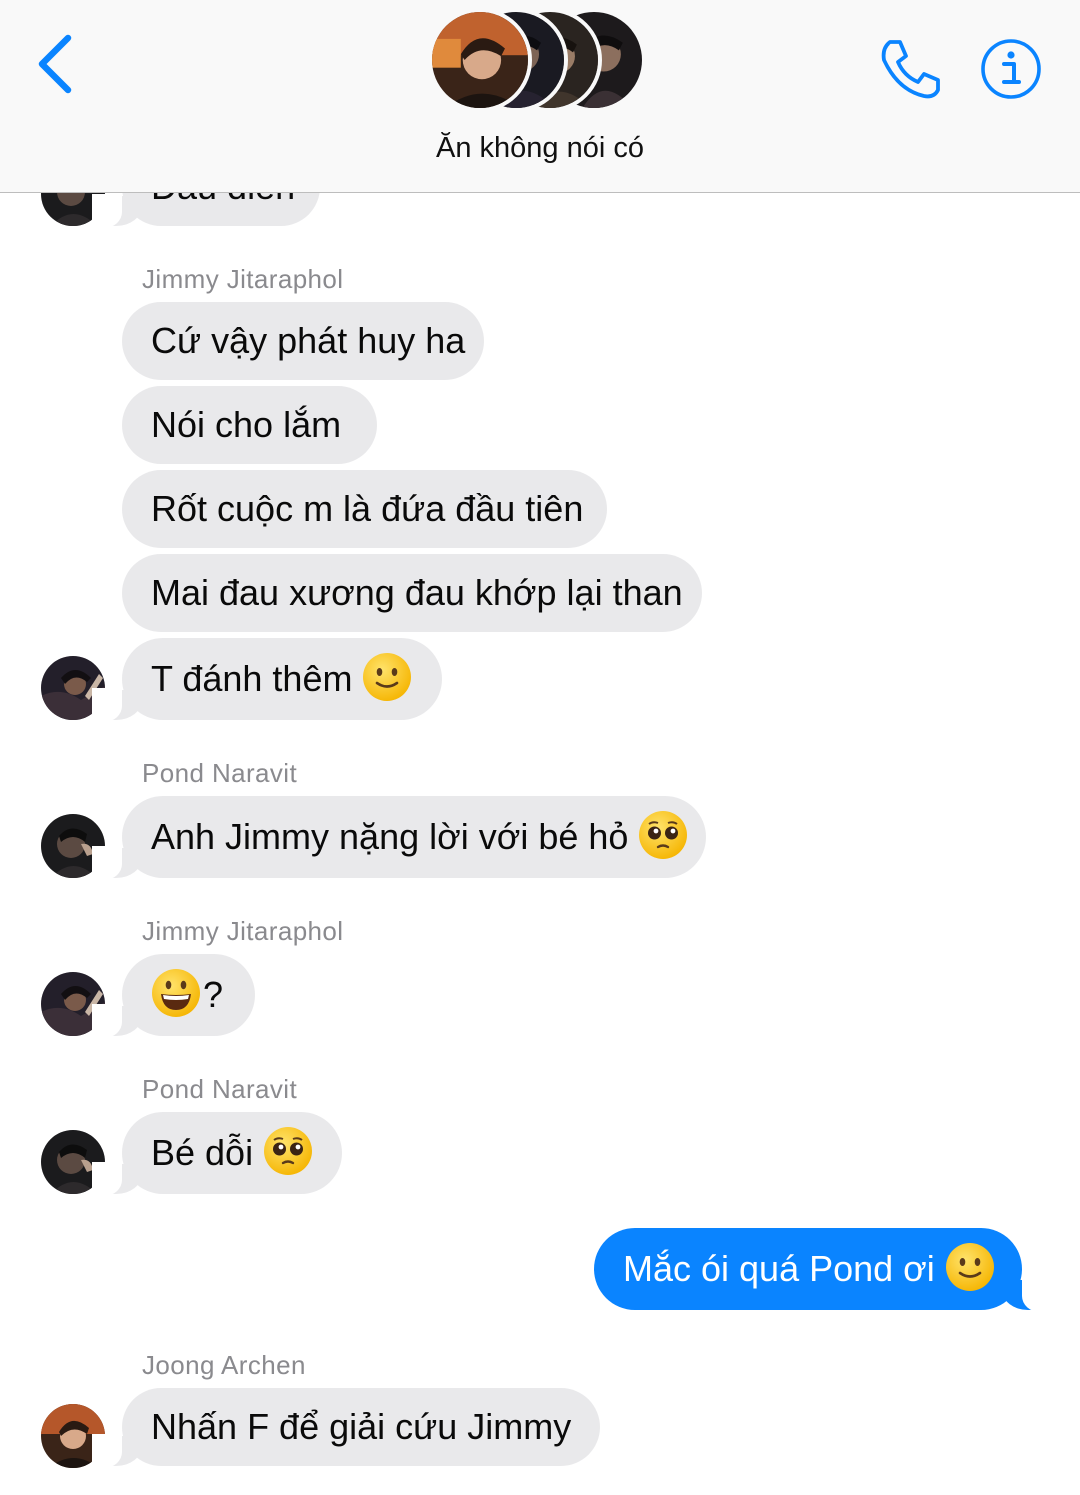 The image size is (1080, 1495). What do you see at coordinates (176, 993) in the screenshot?
I see `grinning-face-icon` at bounding box center [176, 993].